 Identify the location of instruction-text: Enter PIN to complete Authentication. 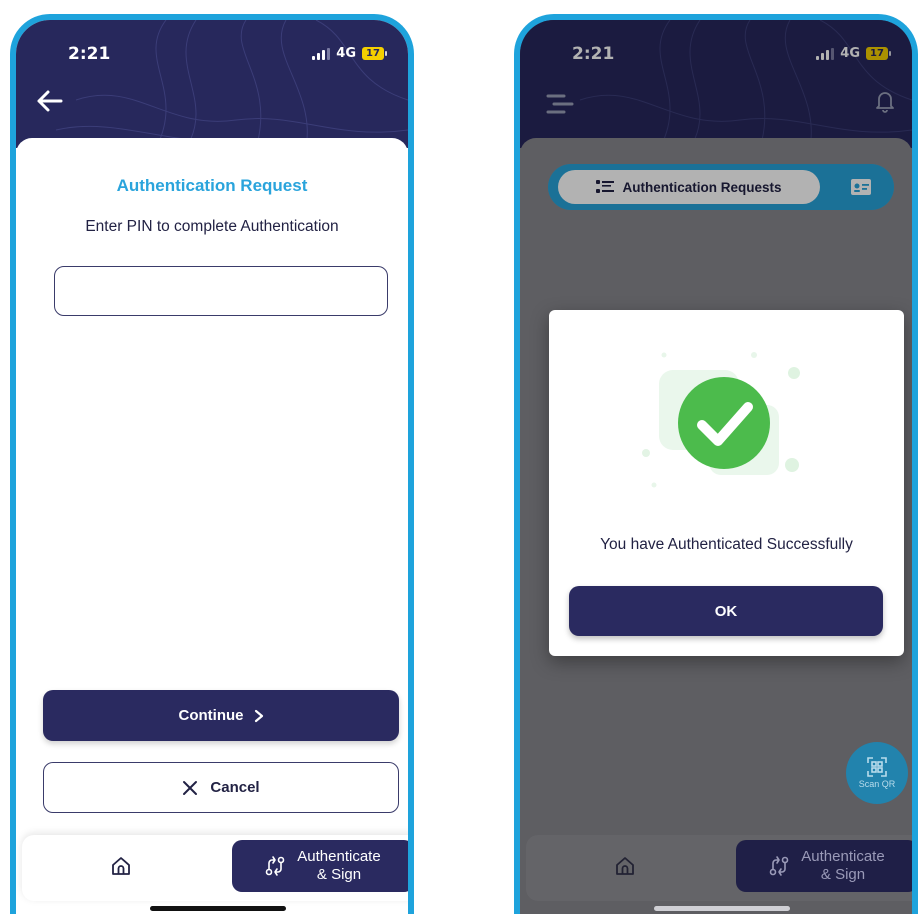
(212, 226).